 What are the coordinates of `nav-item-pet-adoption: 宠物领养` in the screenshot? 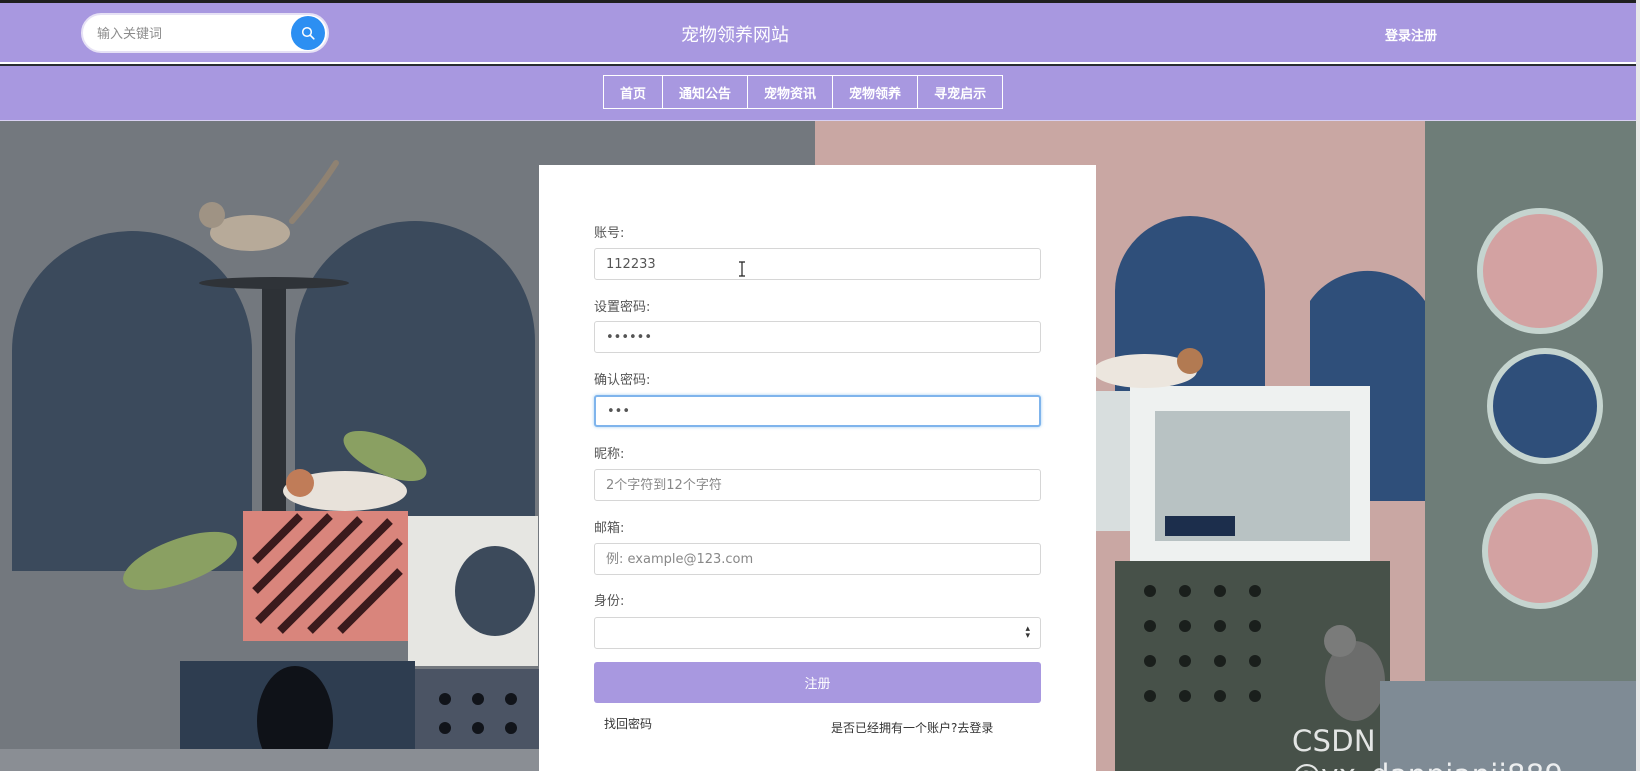 It's located at (875, 92).